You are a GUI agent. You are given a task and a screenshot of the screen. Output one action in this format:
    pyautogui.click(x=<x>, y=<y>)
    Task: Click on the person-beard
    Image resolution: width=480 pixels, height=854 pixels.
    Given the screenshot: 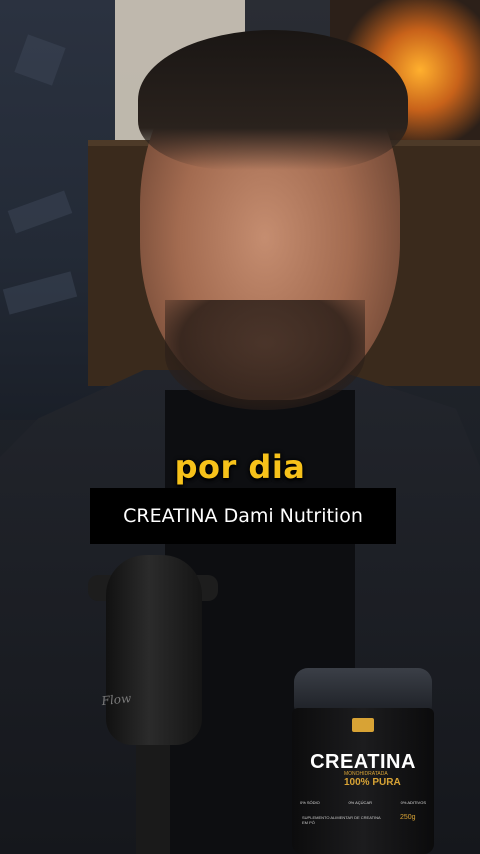 What is the action you would take?
    pyautogui.click(x=265, y=355)
    